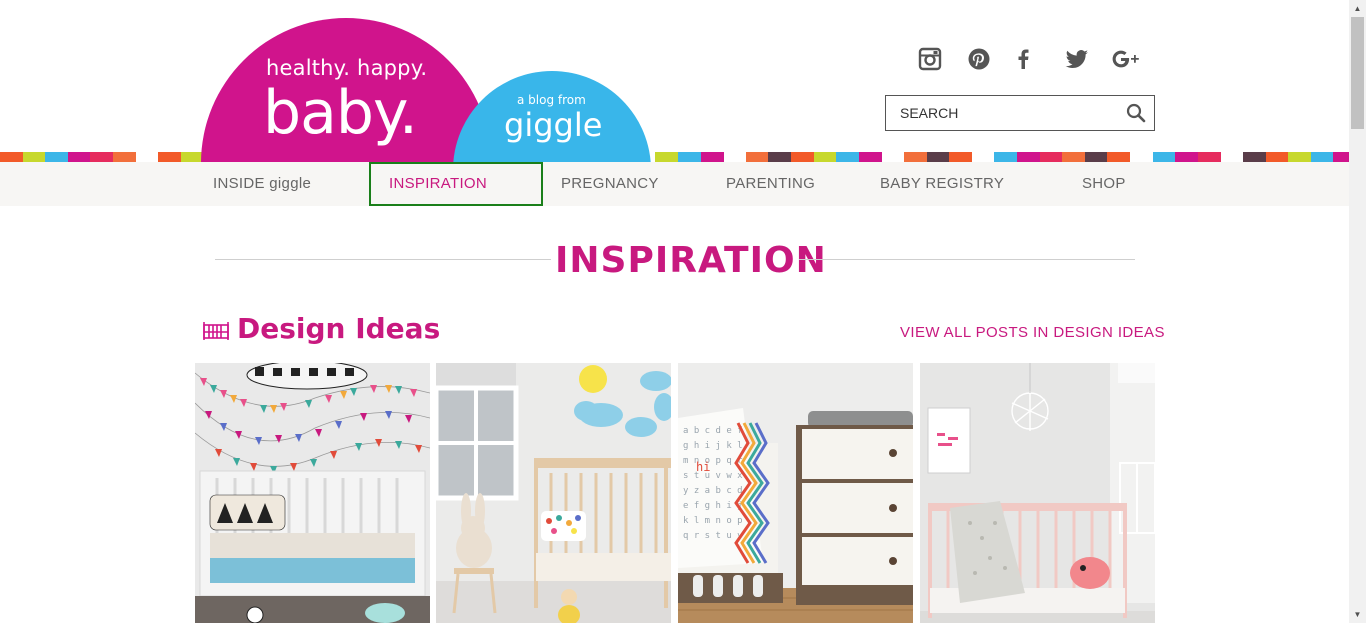 This screenshot has height=623, width=1366. Describe the element at coordinates (1032, 332) in the screenshot. I see `view-all-link: VIEW ALL POSTS IN DESIGN IDEAS` at that location.